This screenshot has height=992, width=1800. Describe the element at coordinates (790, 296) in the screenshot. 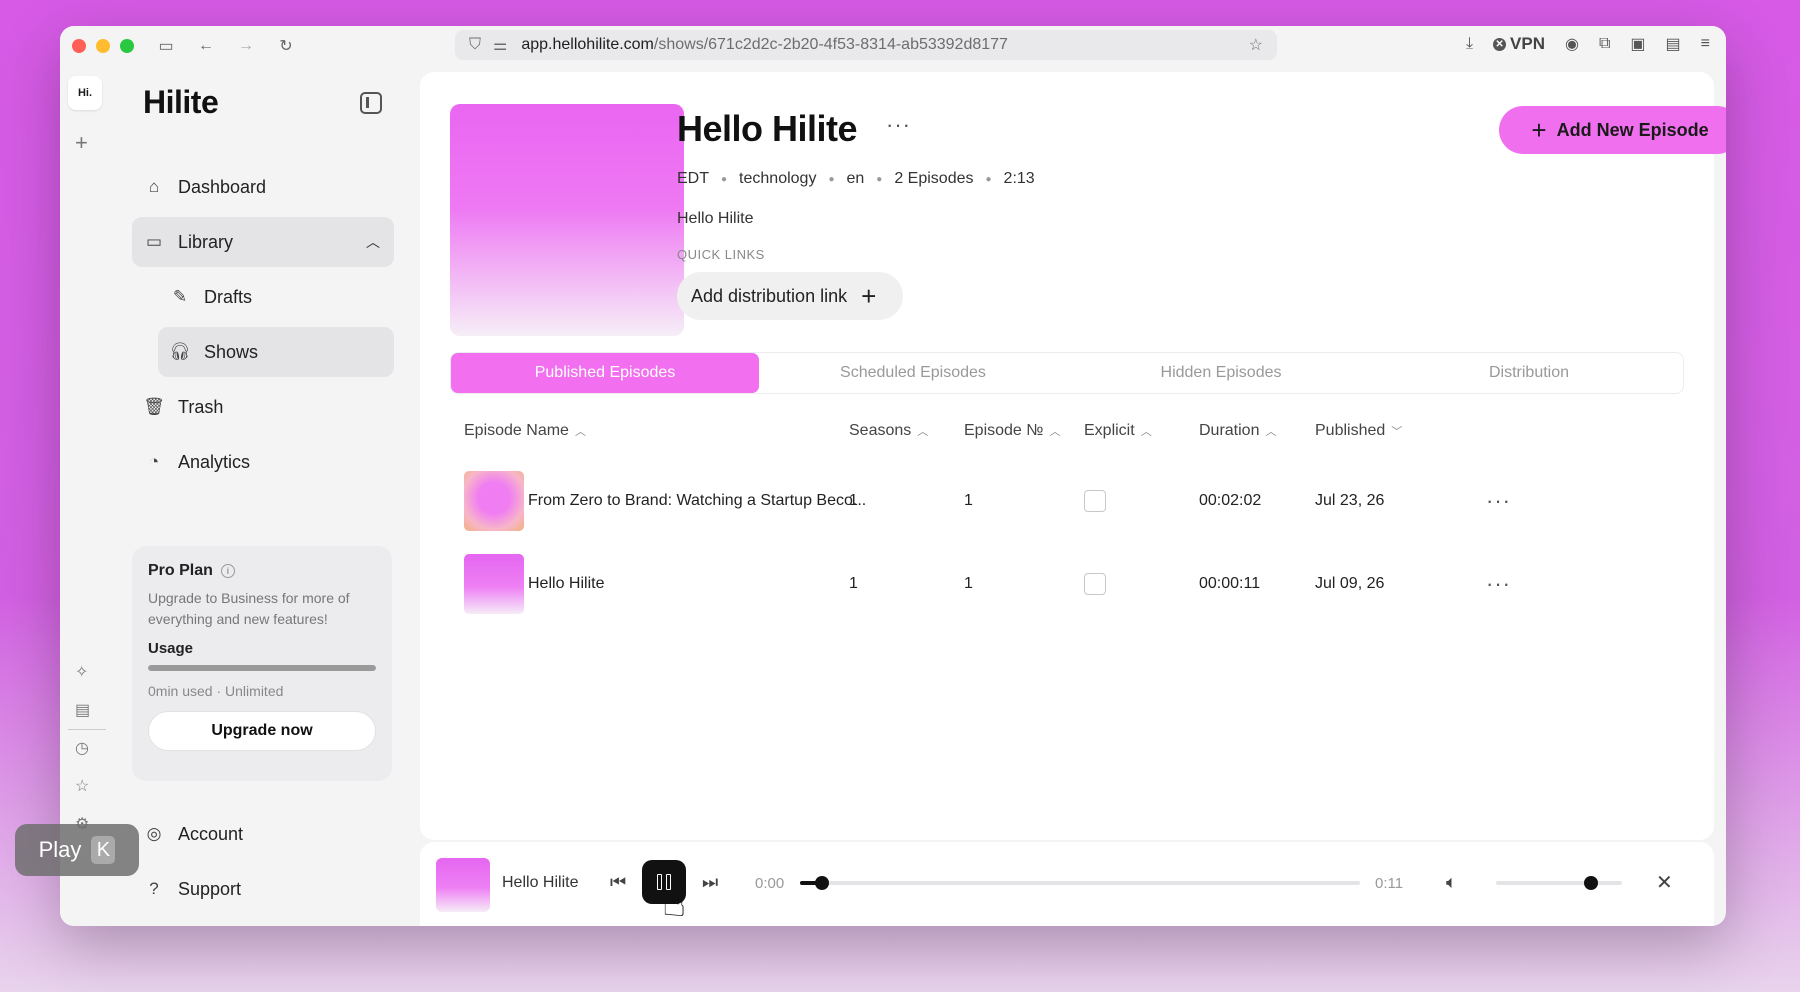

I see `add-distribution-link-button: Add distribution link +` at that location.